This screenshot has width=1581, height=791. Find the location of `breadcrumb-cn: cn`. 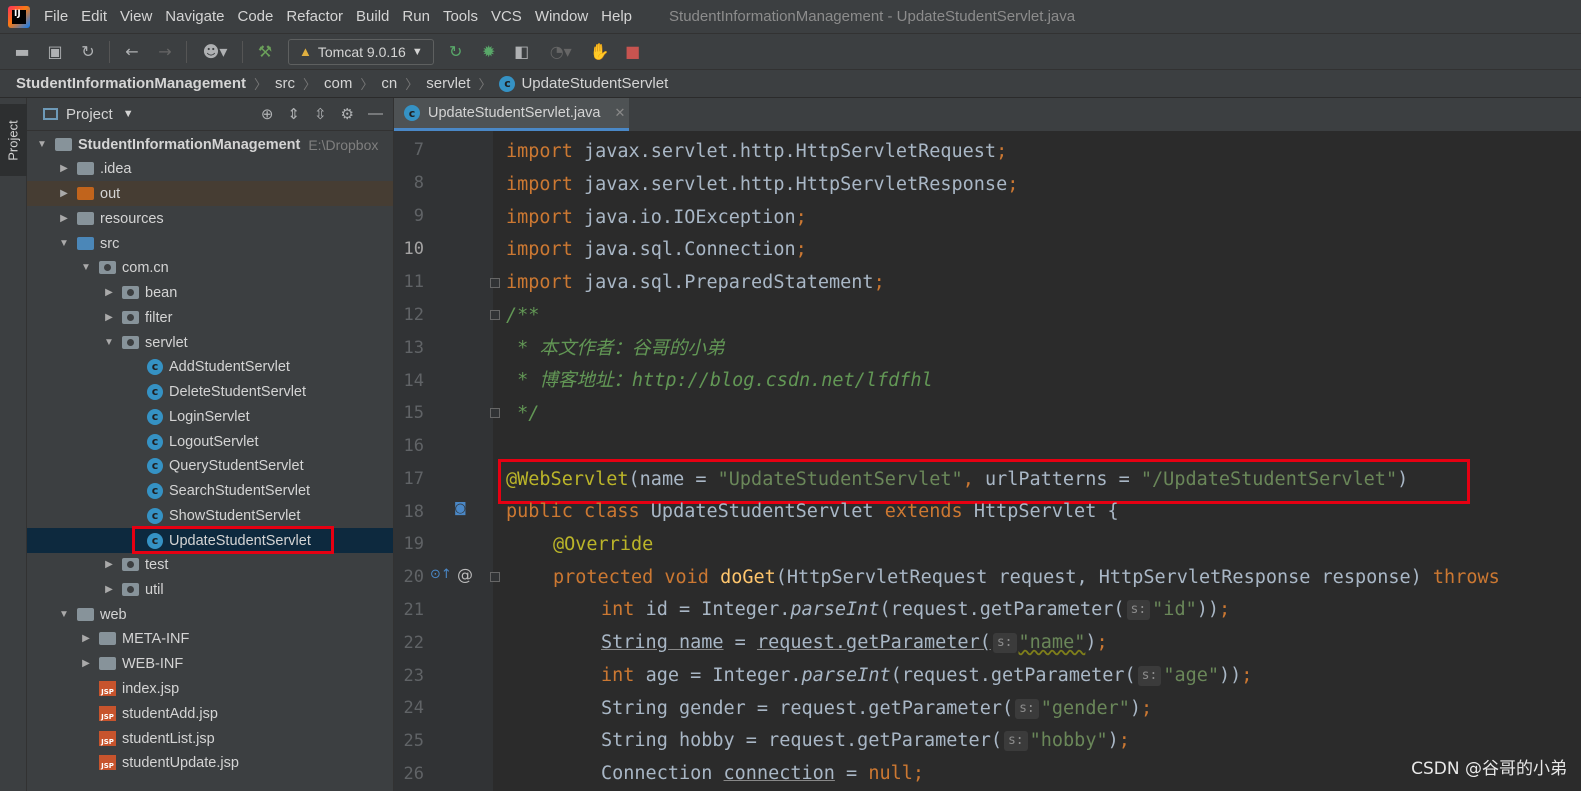

breadcrumb-cn: cn is located at coordinates (389, 83).